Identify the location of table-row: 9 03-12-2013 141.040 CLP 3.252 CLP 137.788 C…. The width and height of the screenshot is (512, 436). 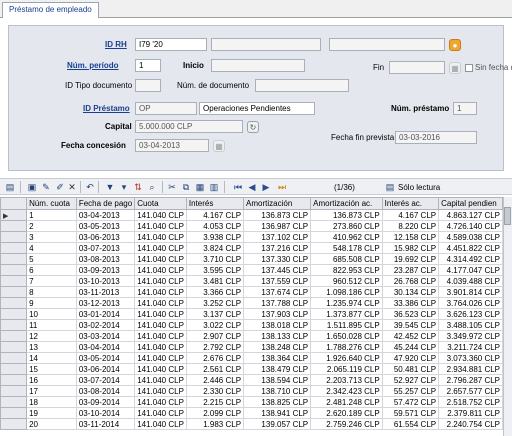
(251, 303).